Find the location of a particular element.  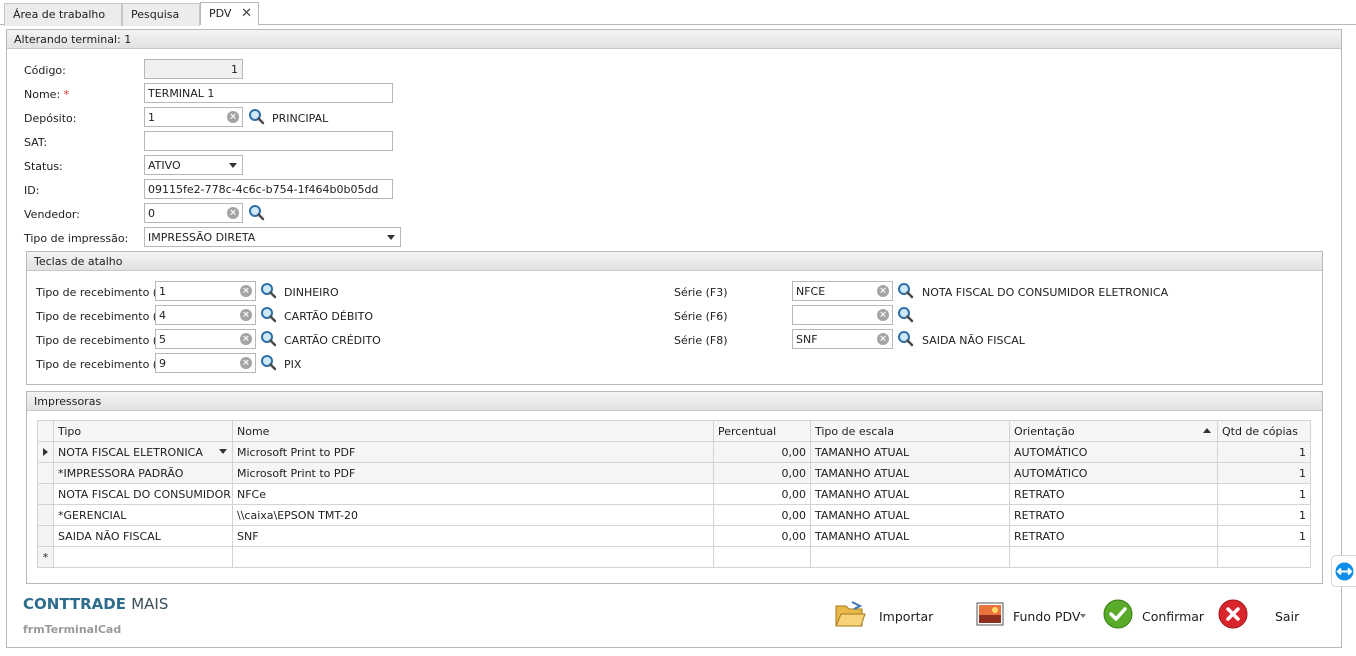

recebimento-2-label: Tipo de recebimento (2) is located at coordinates (102, 316).